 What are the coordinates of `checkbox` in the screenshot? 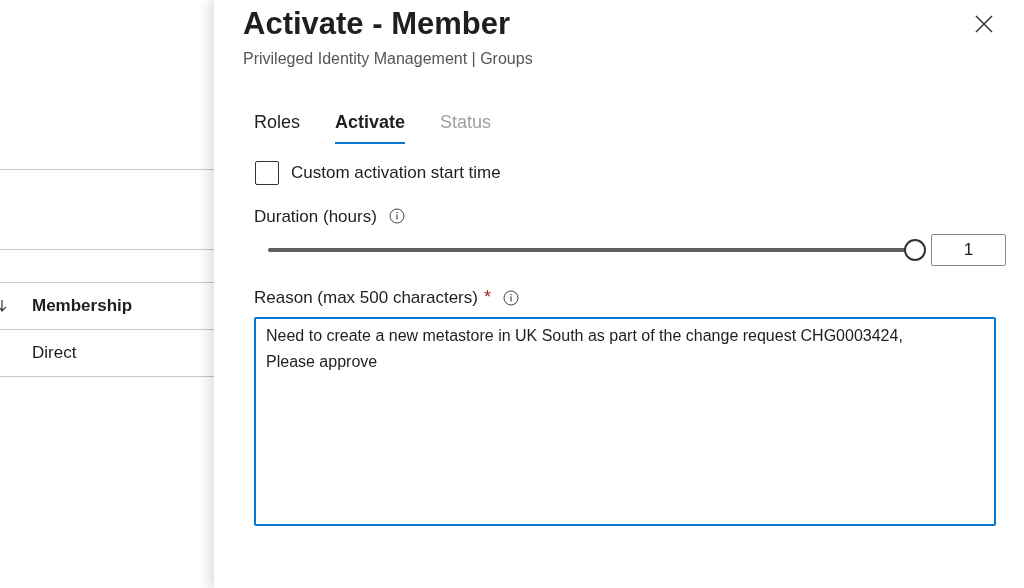 It's located at (267, 172).